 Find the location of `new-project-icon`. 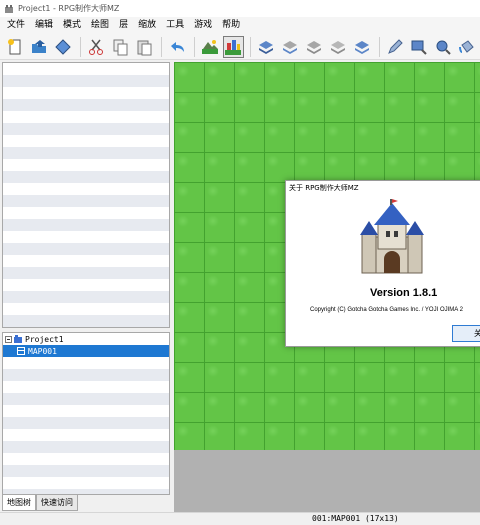

new-project-icon is located at coordinates (14, 46).